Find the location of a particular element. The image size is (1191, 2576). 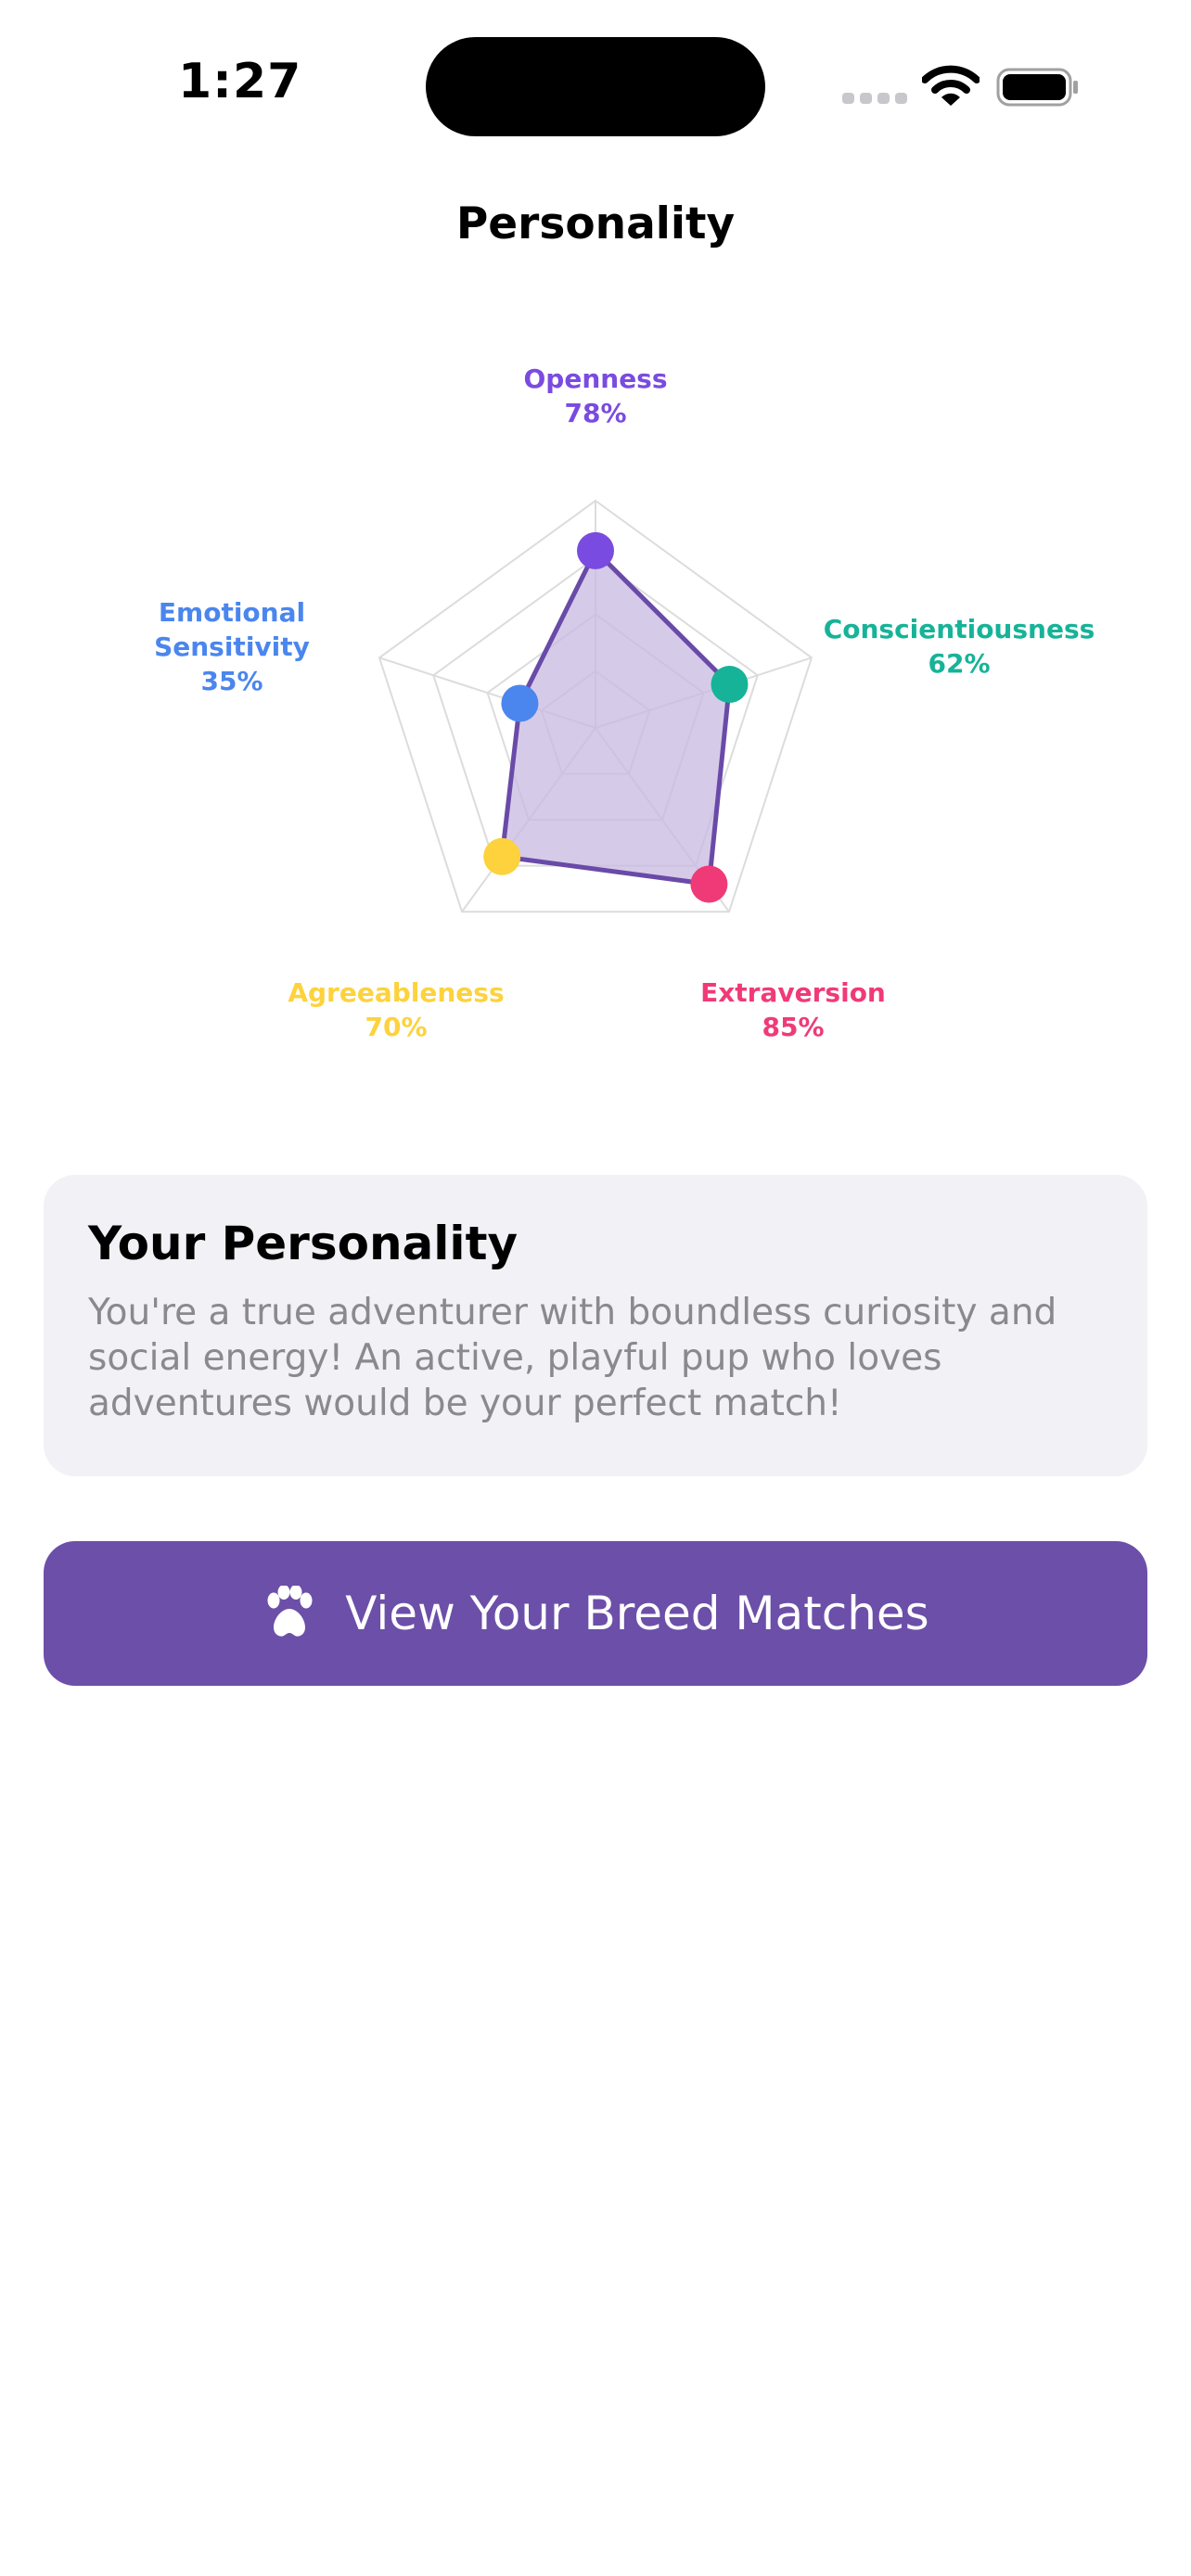

axis-value: 78% is located at coordinates (595, 413).